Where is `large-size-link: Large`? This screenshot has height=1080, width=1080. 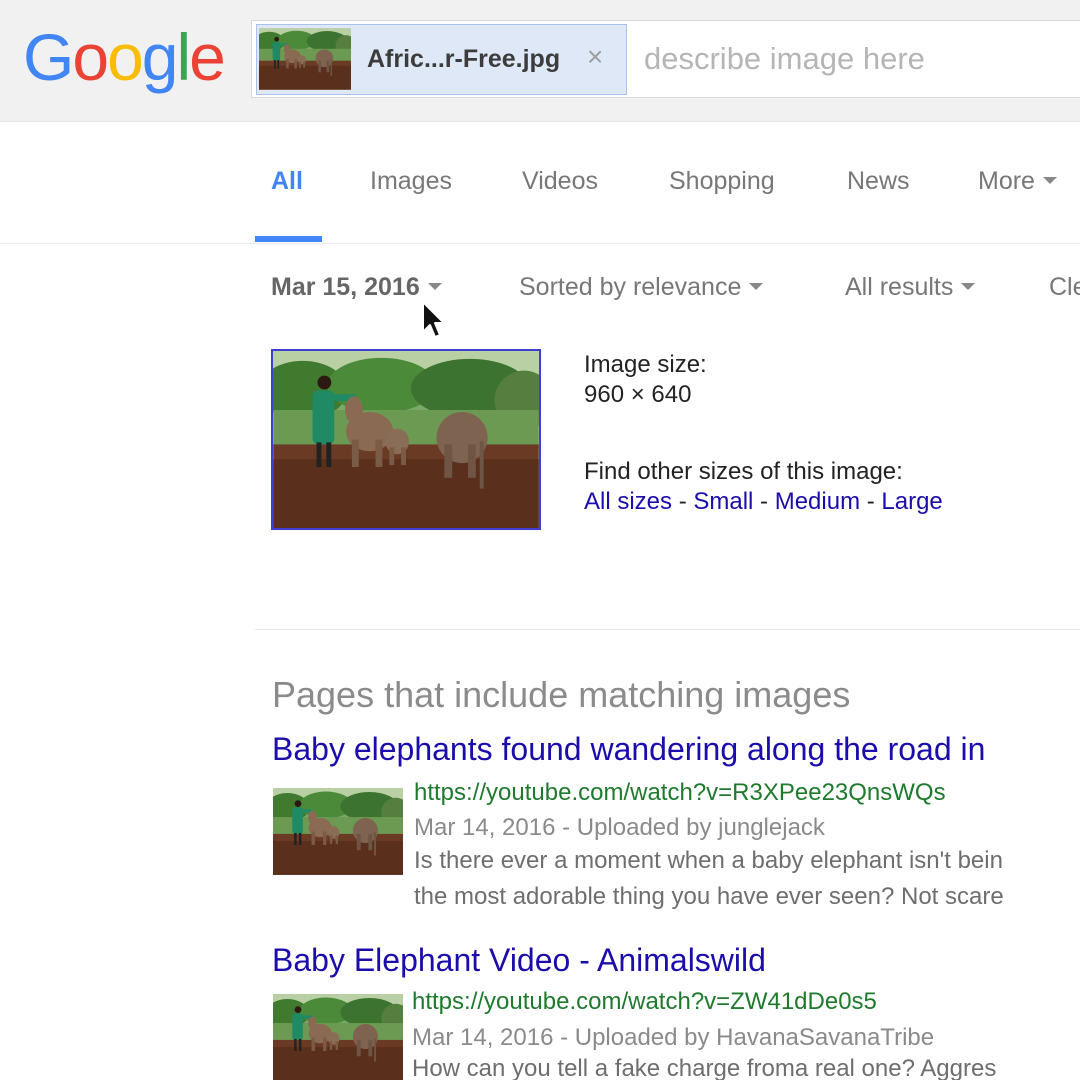
large-size-link: Large is located at coordinates (911, 501).